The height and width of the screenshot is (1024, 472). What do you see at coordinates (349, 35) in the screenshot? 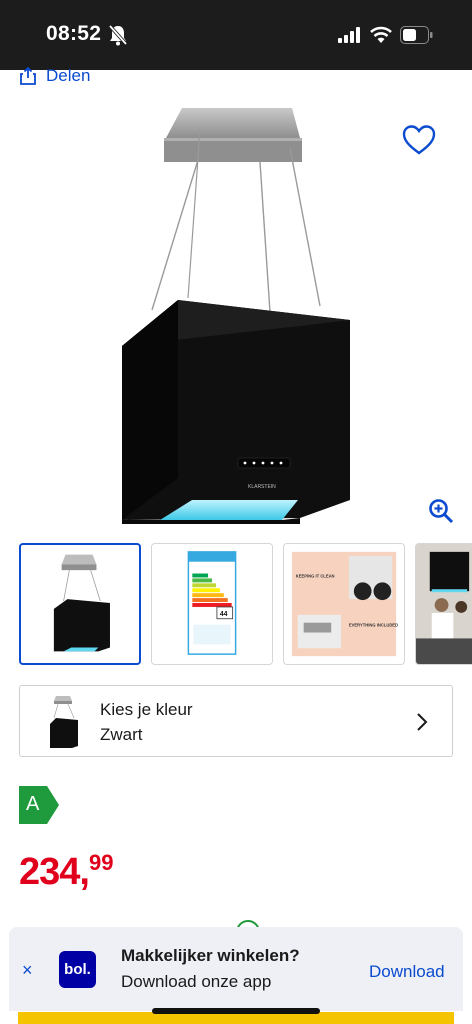
I see `signal-icon` at bounding box center [349, 35].